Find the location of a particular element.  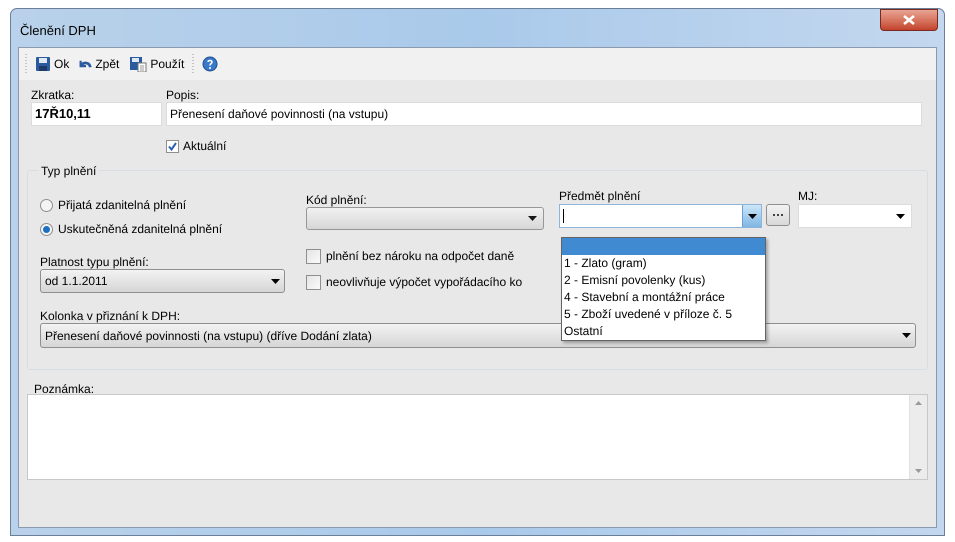

list-option: 1 - Zlato (gram) is located at coordinates (663, 263).